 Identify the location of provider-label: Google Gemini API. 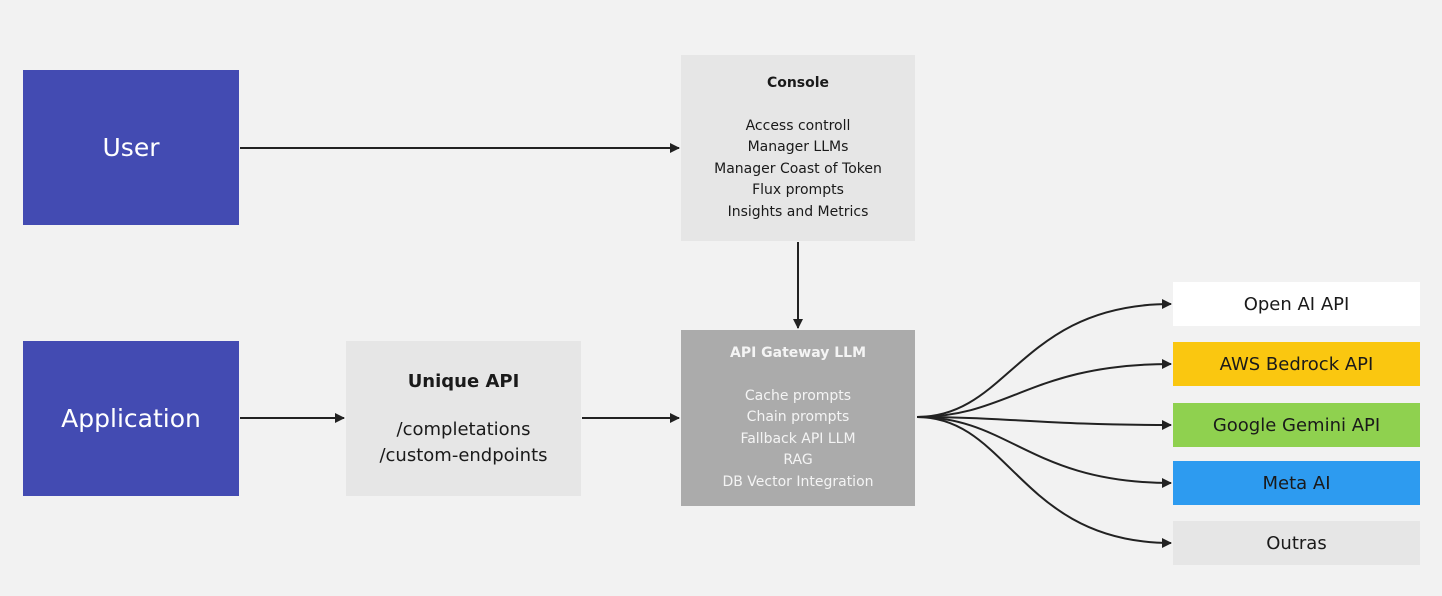
(1296, 425).